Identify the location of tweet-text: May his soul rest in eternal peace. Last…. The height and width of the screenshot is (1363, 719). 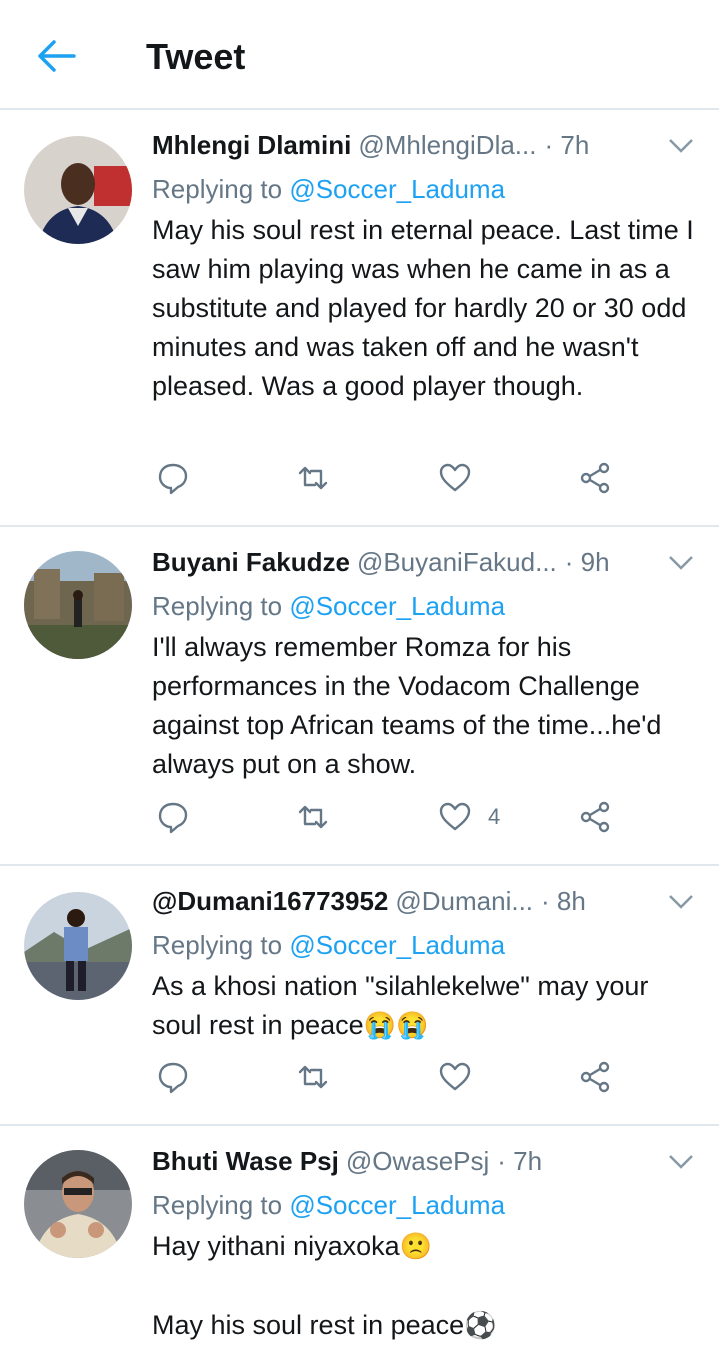
(423, 308).